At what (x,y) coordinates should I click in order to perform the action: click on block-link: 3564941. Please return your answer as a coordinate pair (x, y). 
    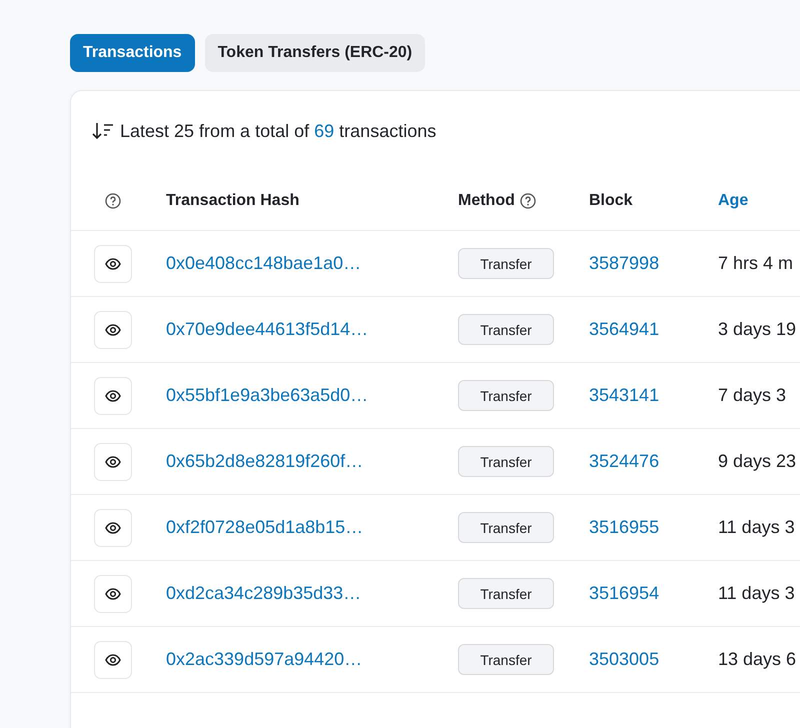
    Looking at the image, I should click on (624, 329).